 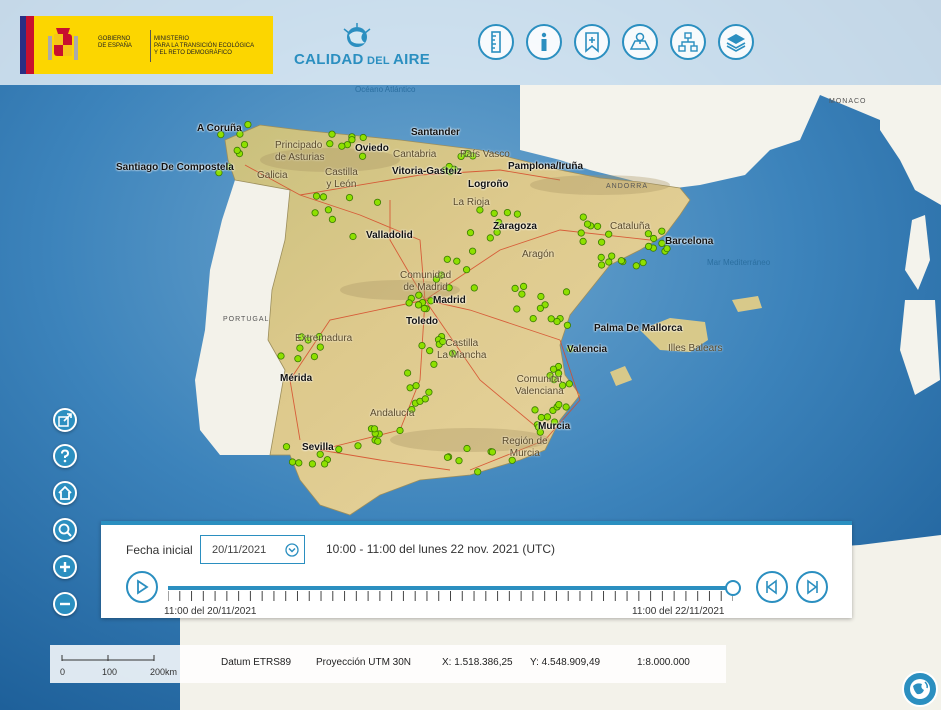 What do you see at coordinates (544, 42) in the screenshot?
I see `info-button` at bounding box center [544, 42].